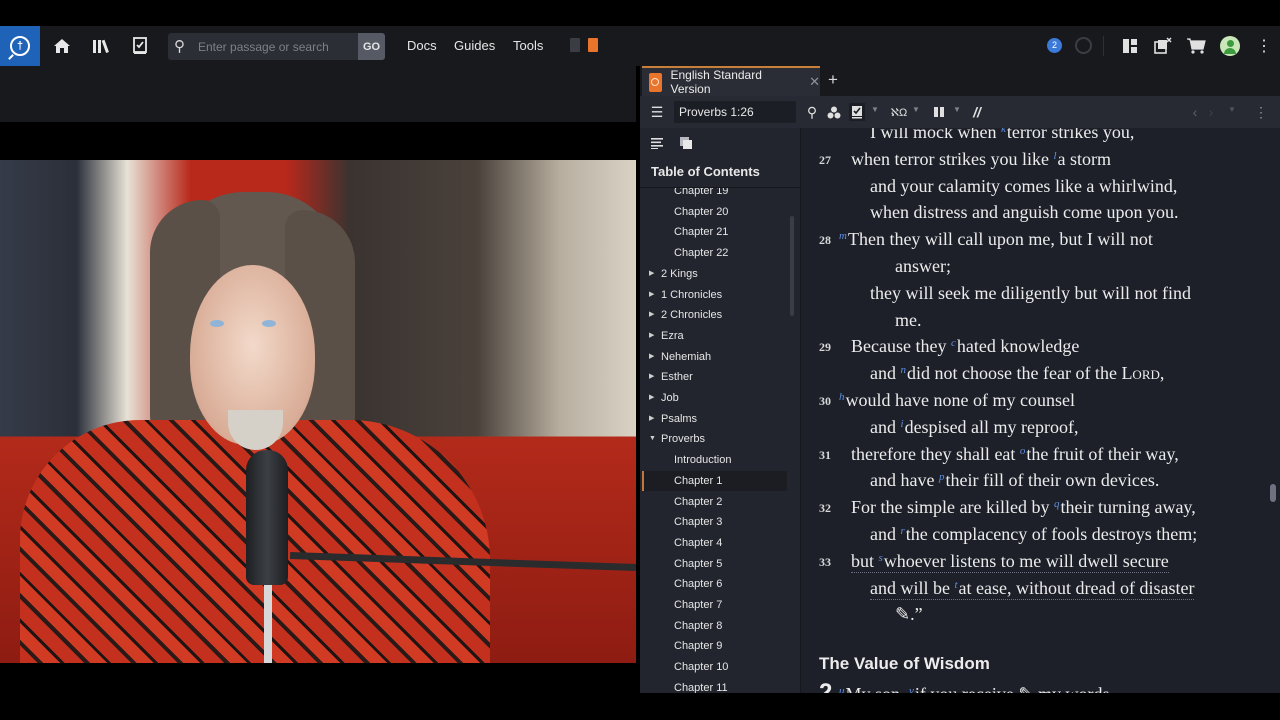 The width and height of the screenshot is (1280, 720). Describe the element at coordinates (701, 253) in the screenshot. I see `toc-item: Chapter 22` at that location.